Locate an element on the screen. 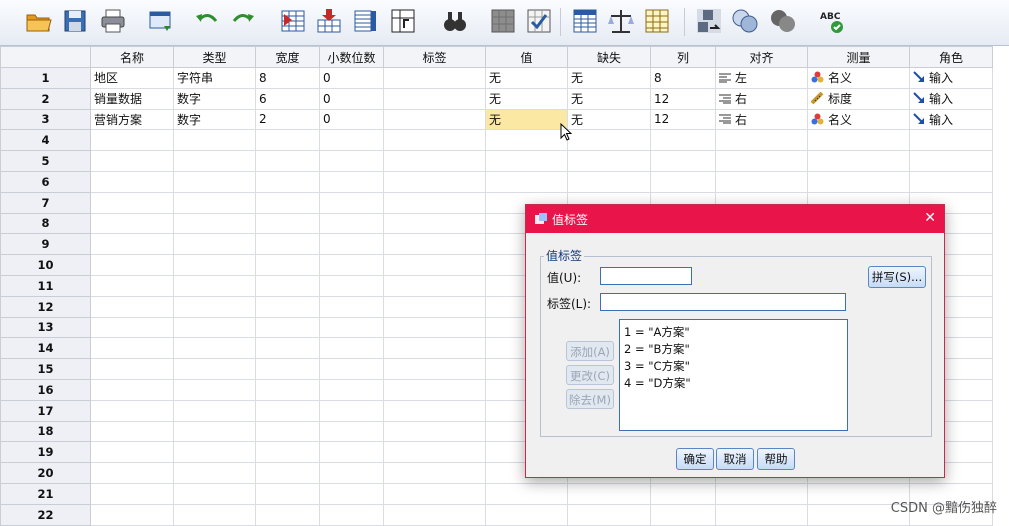 The height and width of the screenshot is (526, 1009). value-label-list: 1 = "A方案" 2 = "B方案" 3 = "C方案" 4 = "D方案" is located at coordinates (733, 375).